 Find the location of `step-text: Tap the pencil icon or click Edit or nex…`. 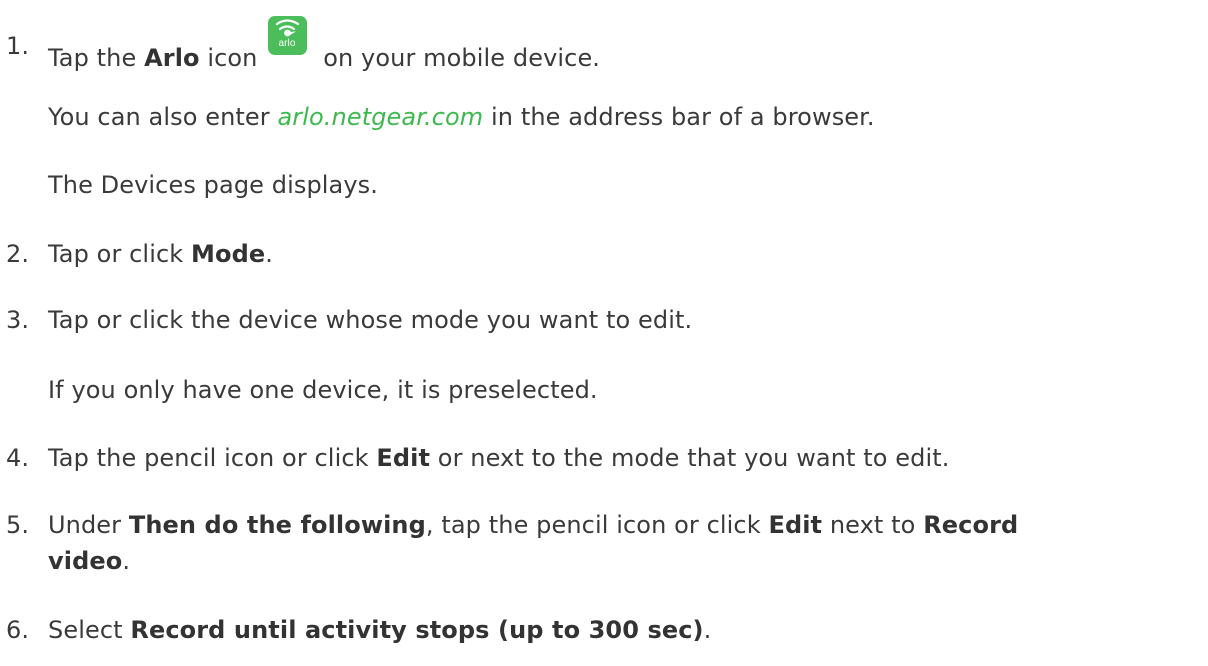

step-text: Tap the pencil icon or click Edit or nex… is located at coordinates (499, 458).